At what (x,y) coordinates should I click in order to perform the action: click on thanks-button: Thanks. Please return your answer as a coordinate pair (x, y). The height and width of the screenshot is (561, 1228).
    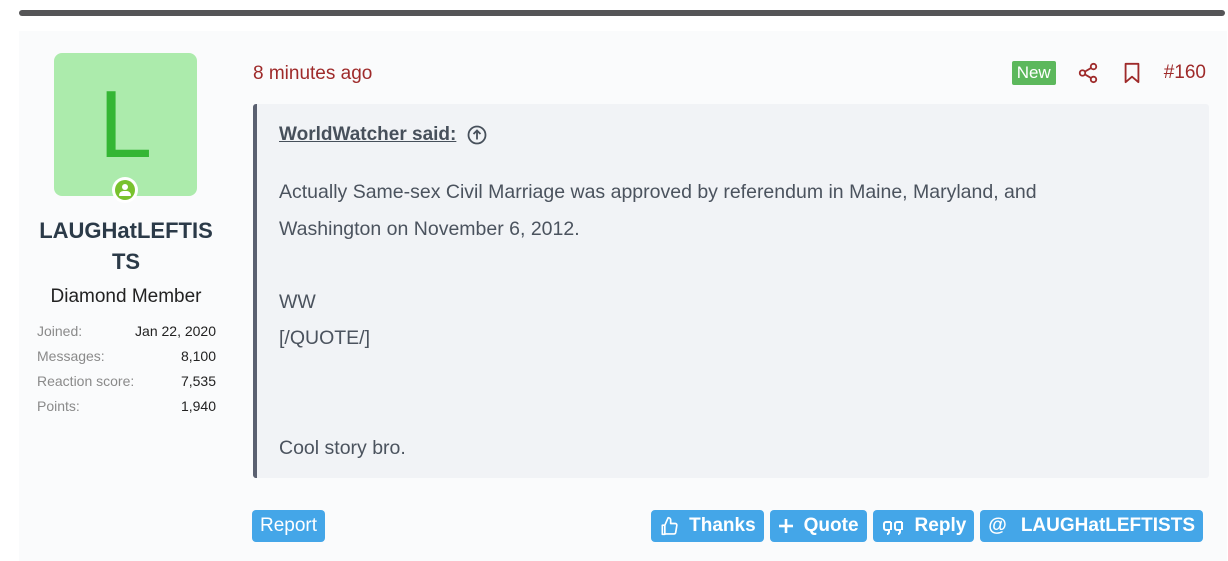
    Looking at the image, I should click on (707, 526).